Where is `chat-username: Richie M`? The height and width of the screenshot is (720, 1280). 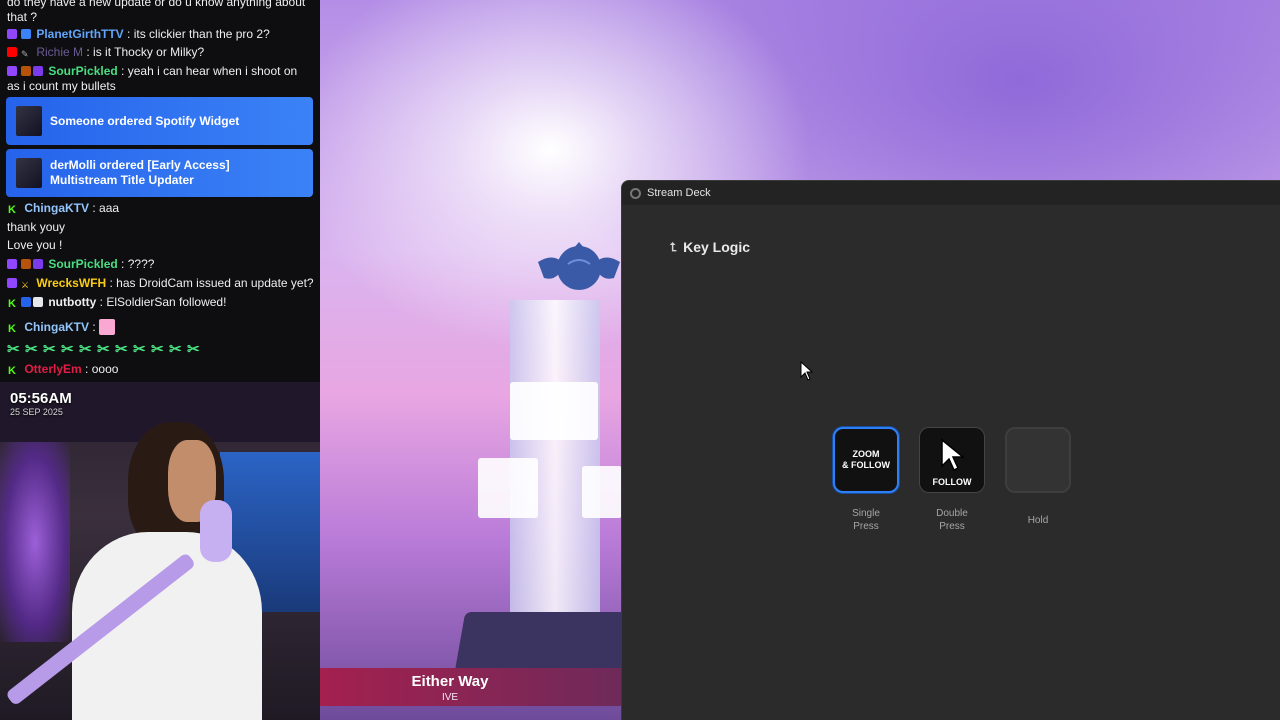
chat-username: Richie M is located at coordinates (59, 52).